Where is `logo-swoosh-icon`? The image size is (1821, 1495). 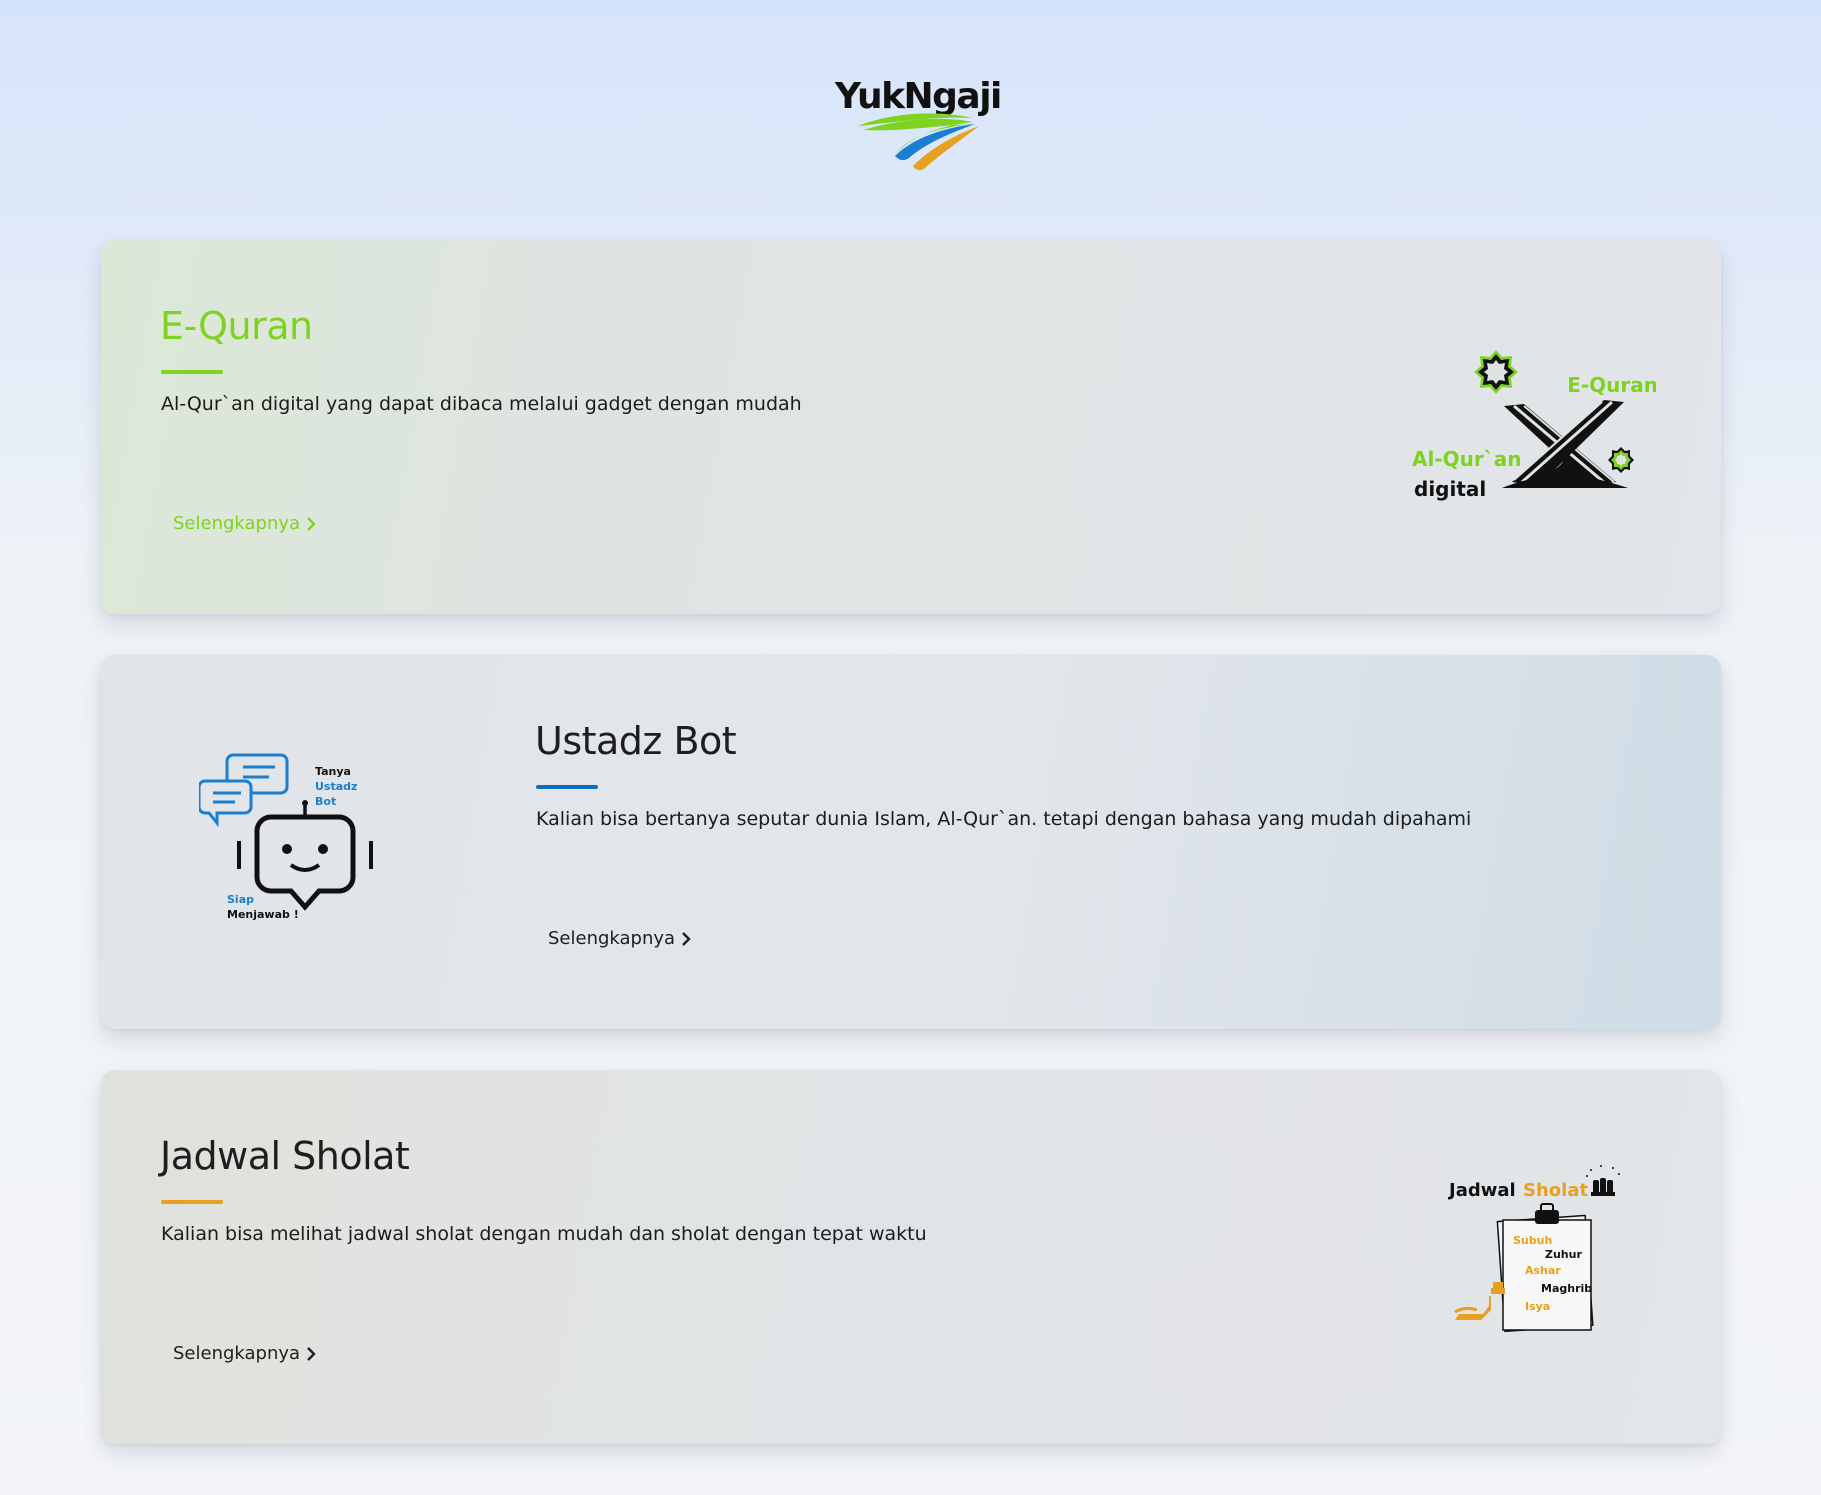
logo-swoosh-icon is located at coordinates (918, 142).